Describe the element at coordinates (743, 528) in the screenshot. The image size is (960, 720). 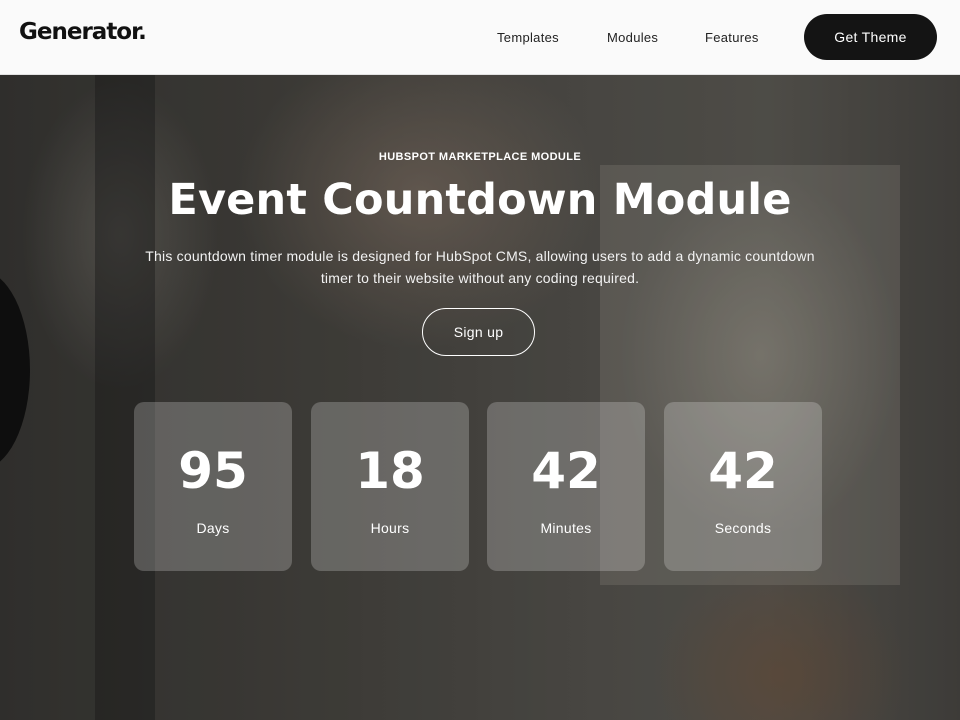
I see `countdown-seconds-label: Seconds` at that location.